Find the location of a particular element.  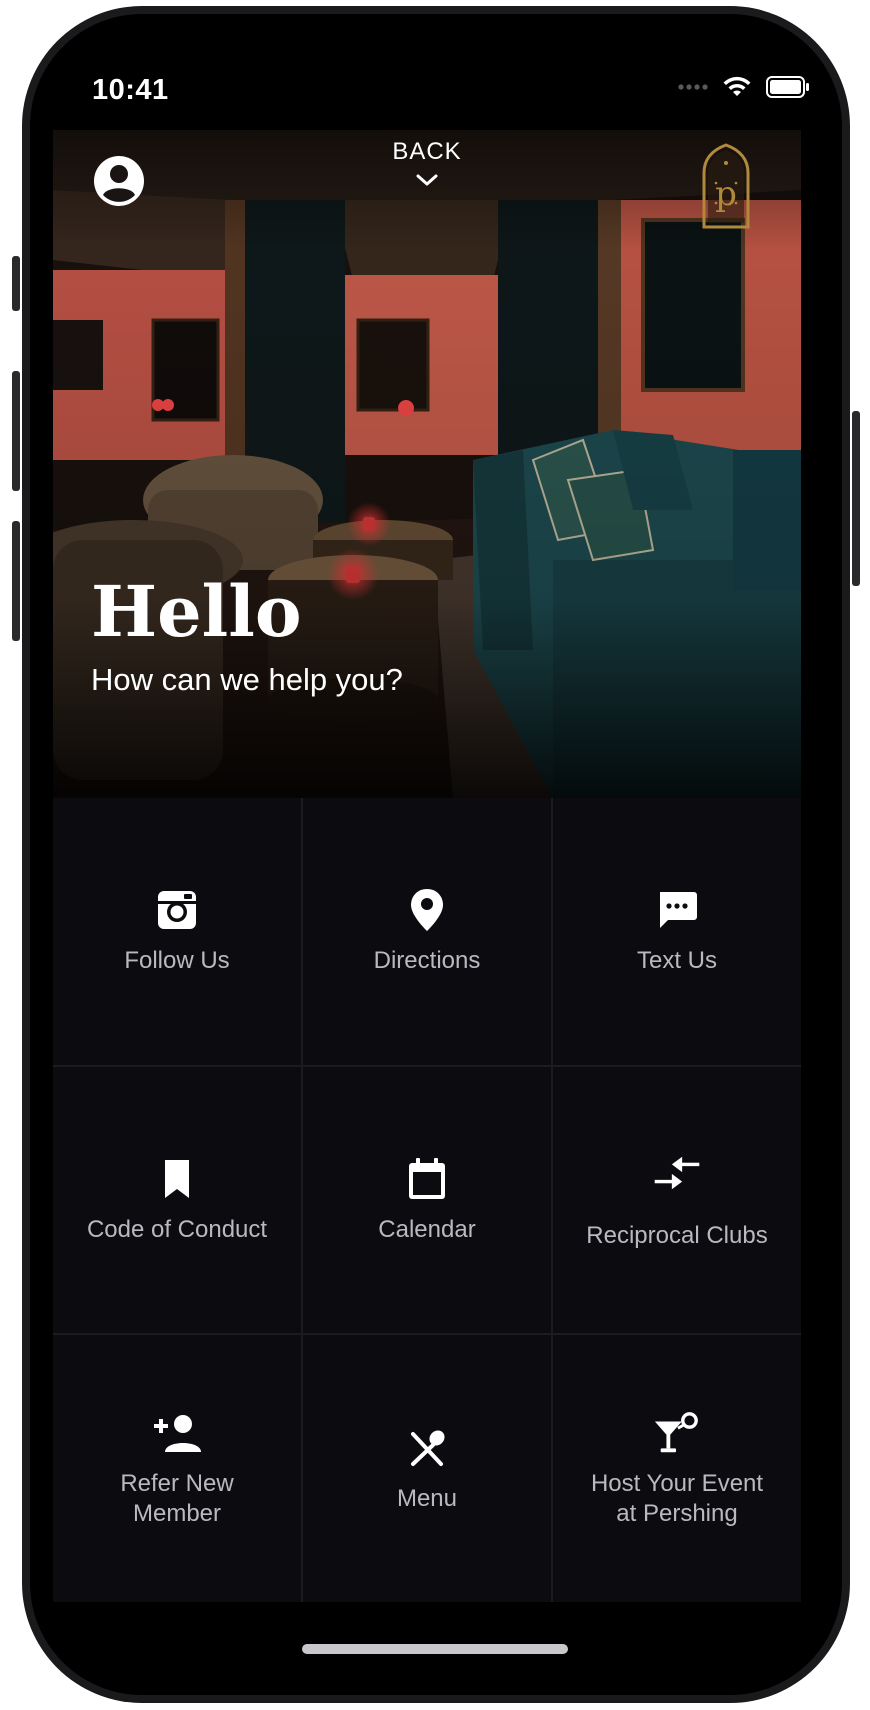

status-icons is located at coordinates (744, 87).